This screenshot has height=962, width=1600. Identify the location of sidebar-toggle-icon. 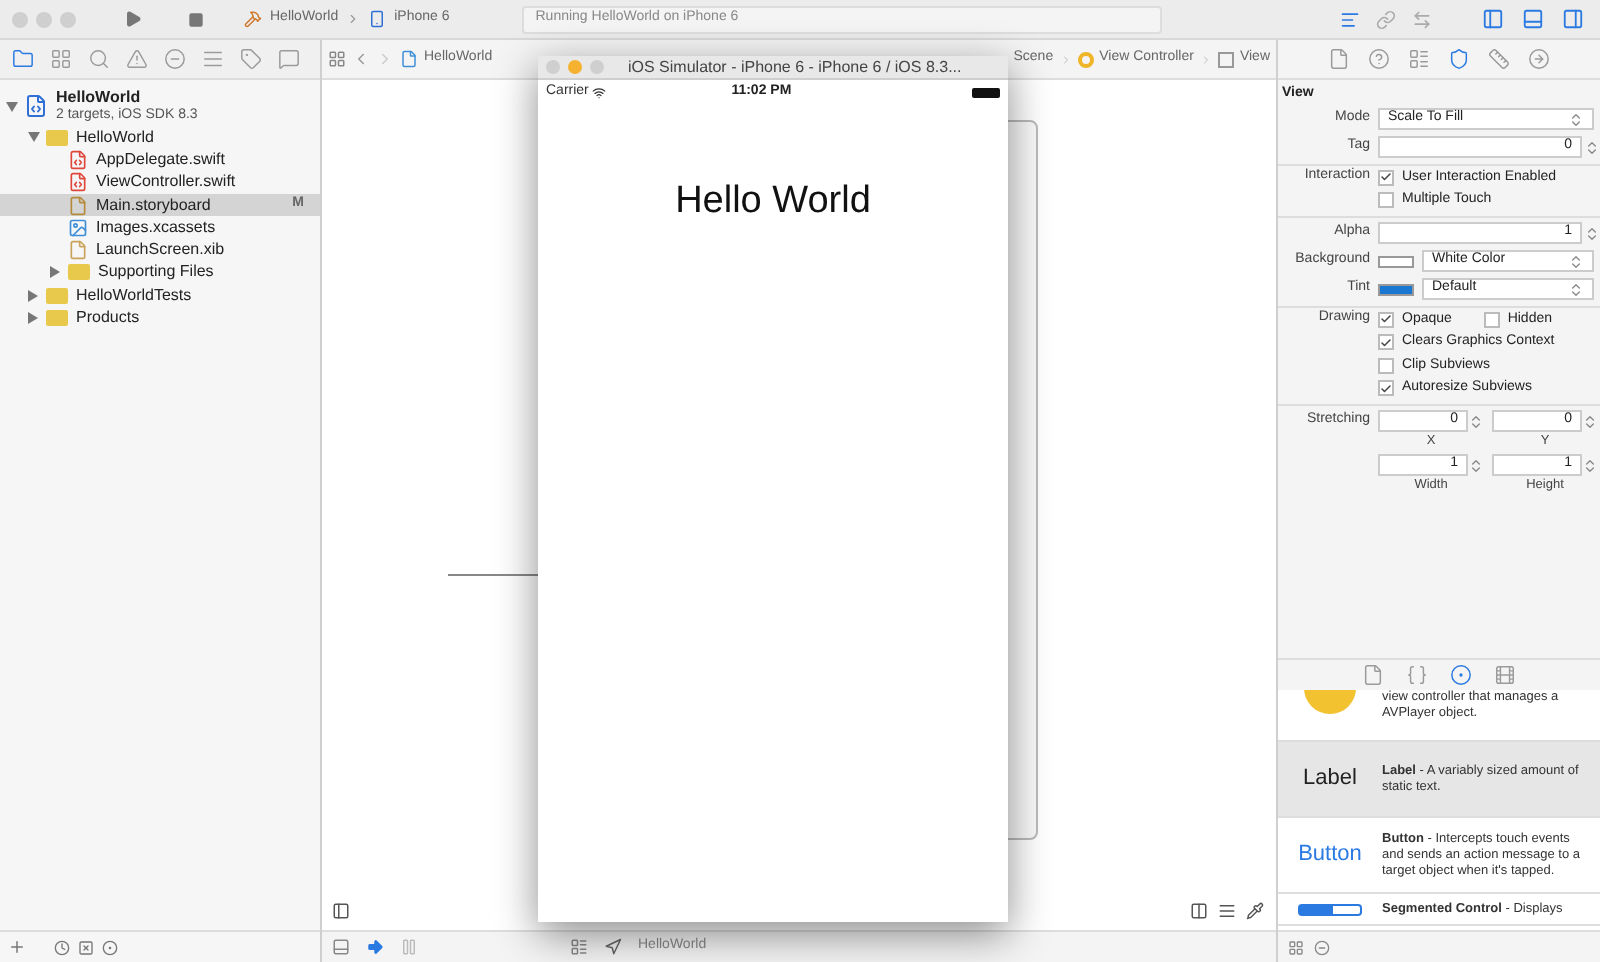
(341, 911).